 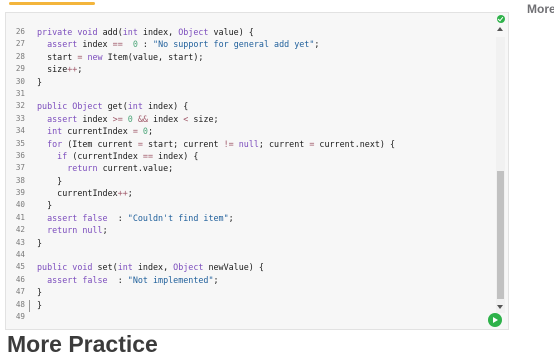 What do you see at coordinates (250, 69) in the screenshot?
I see `code-line: 29 size++;` at bounding box center [250, 69].